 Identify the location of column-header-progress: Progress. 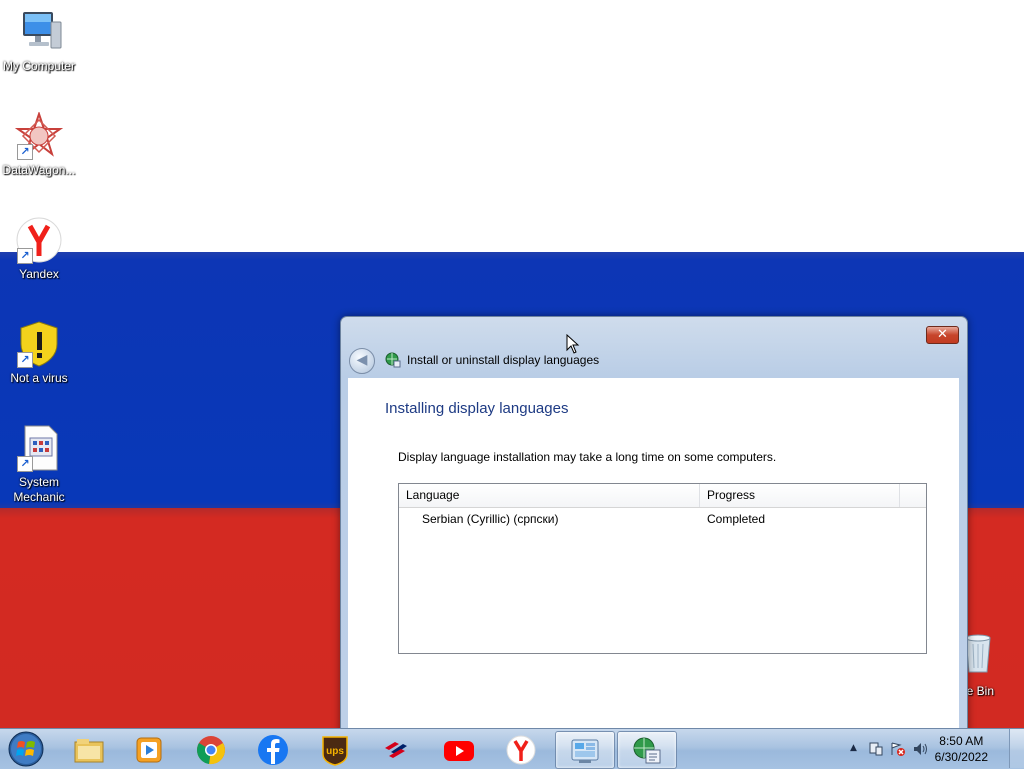
(800, 495).